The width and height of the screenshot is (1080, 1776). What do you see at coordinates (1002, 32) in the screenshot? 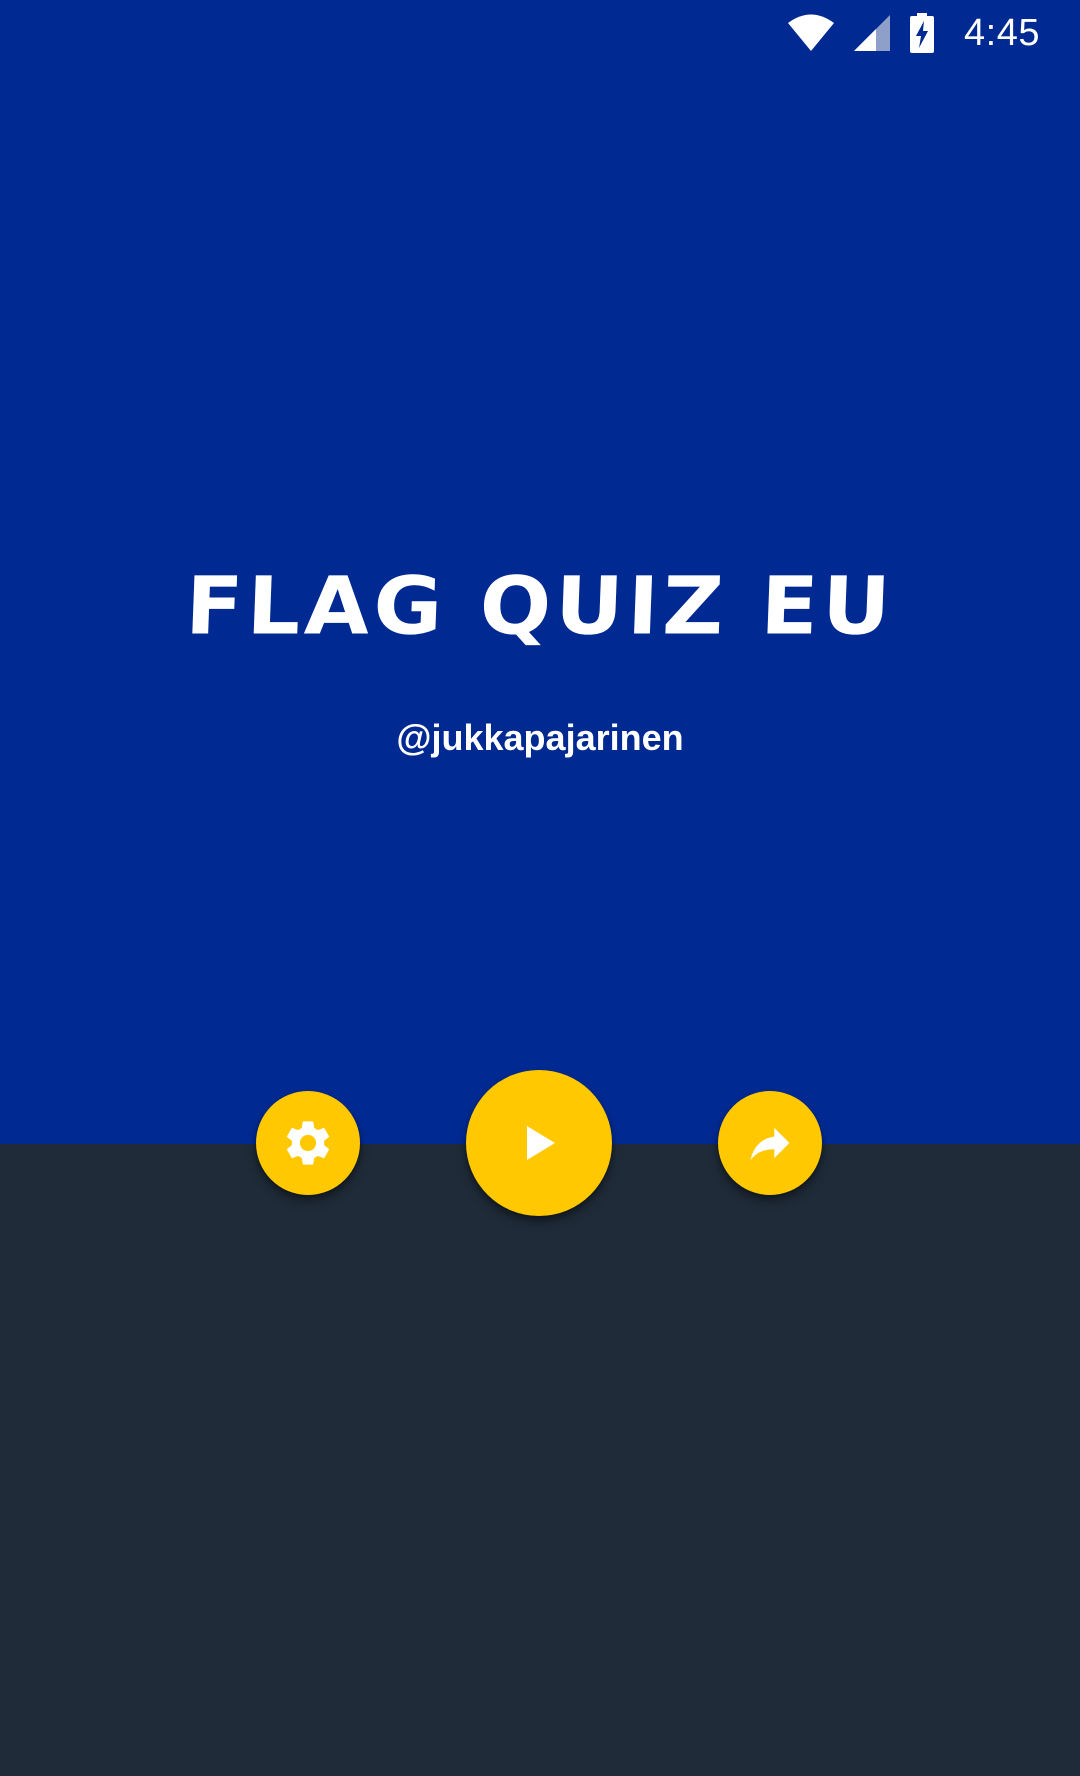
I see `status-time: 4:45` at bounding box center [1002, 32].